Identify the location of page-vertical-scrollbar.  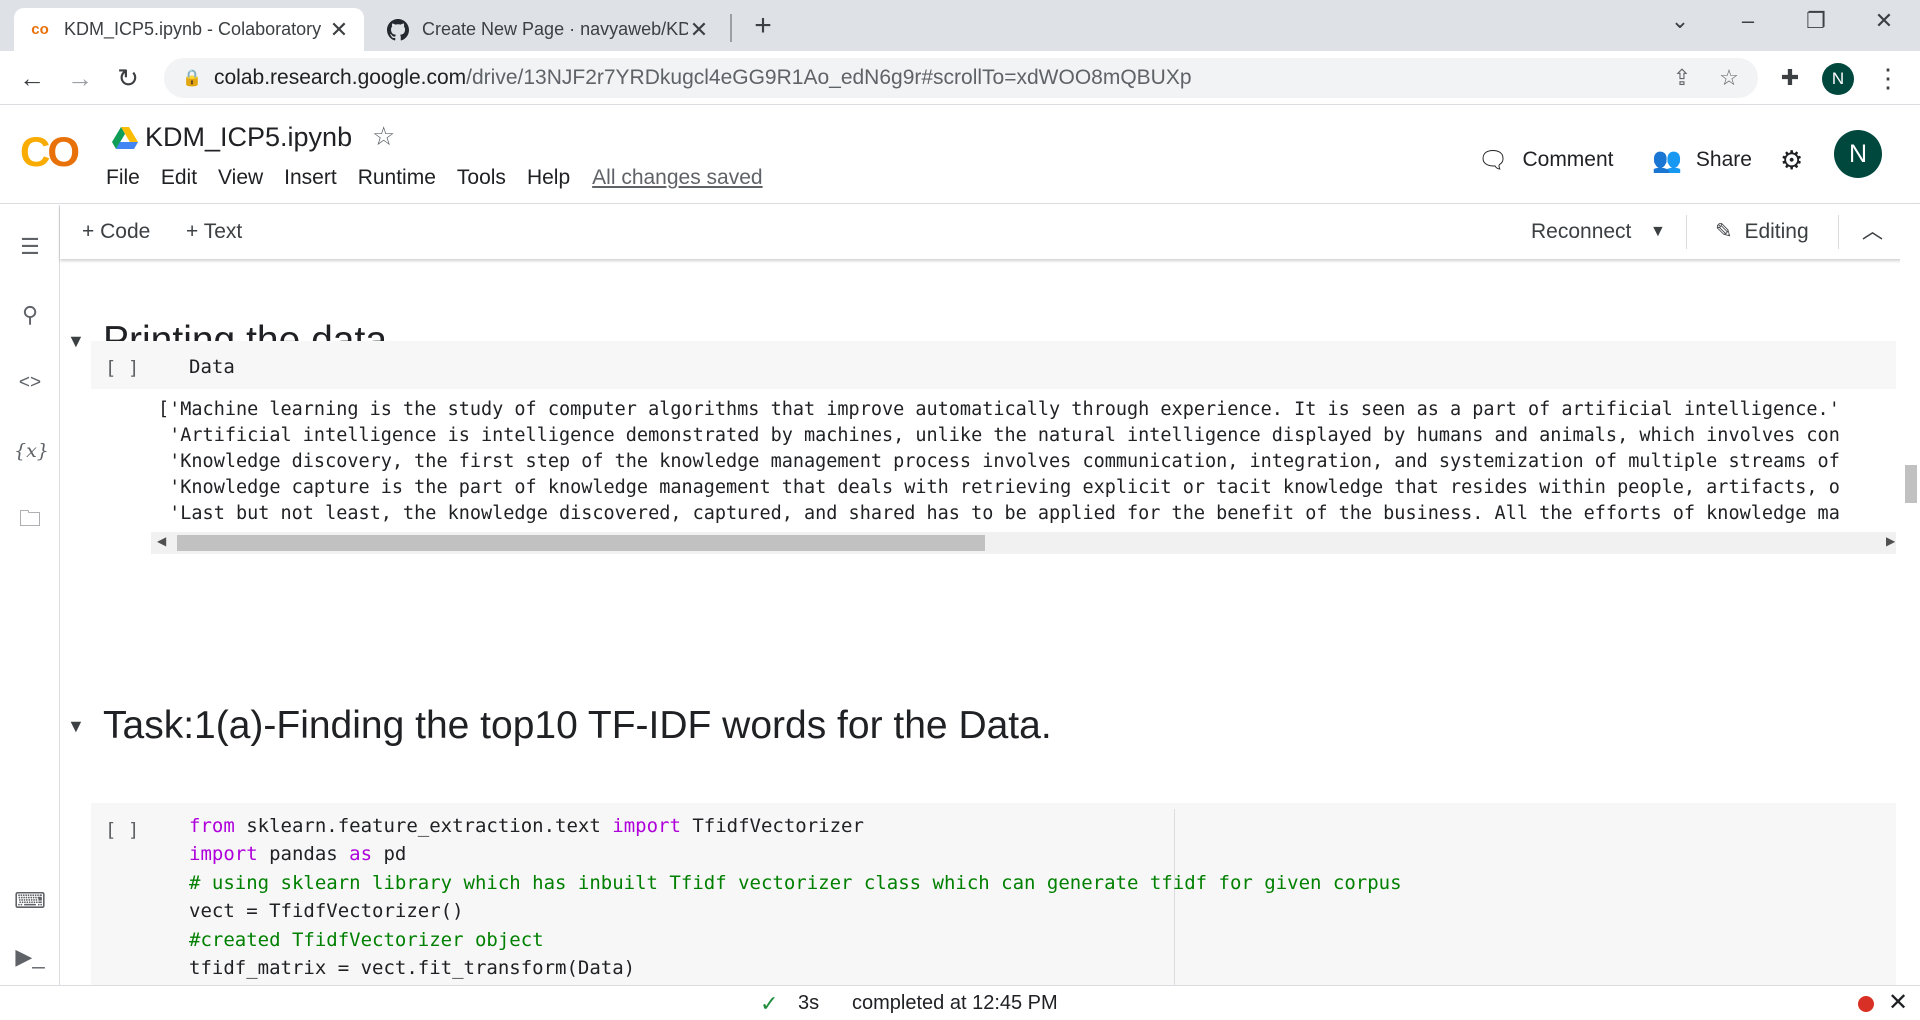
(1910, 622).